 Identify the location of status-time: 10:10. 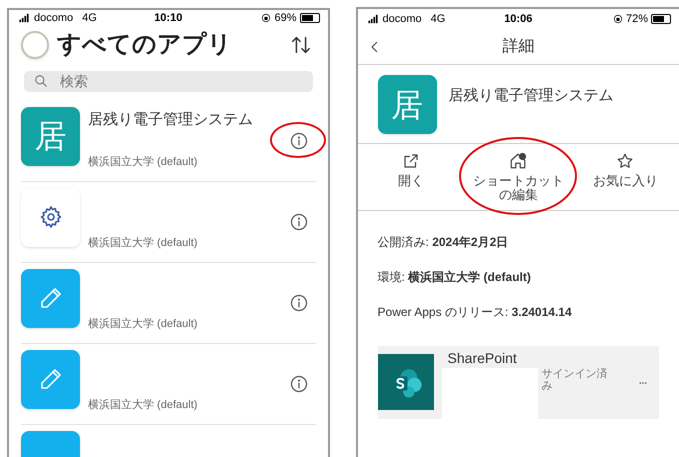
(168, 18).